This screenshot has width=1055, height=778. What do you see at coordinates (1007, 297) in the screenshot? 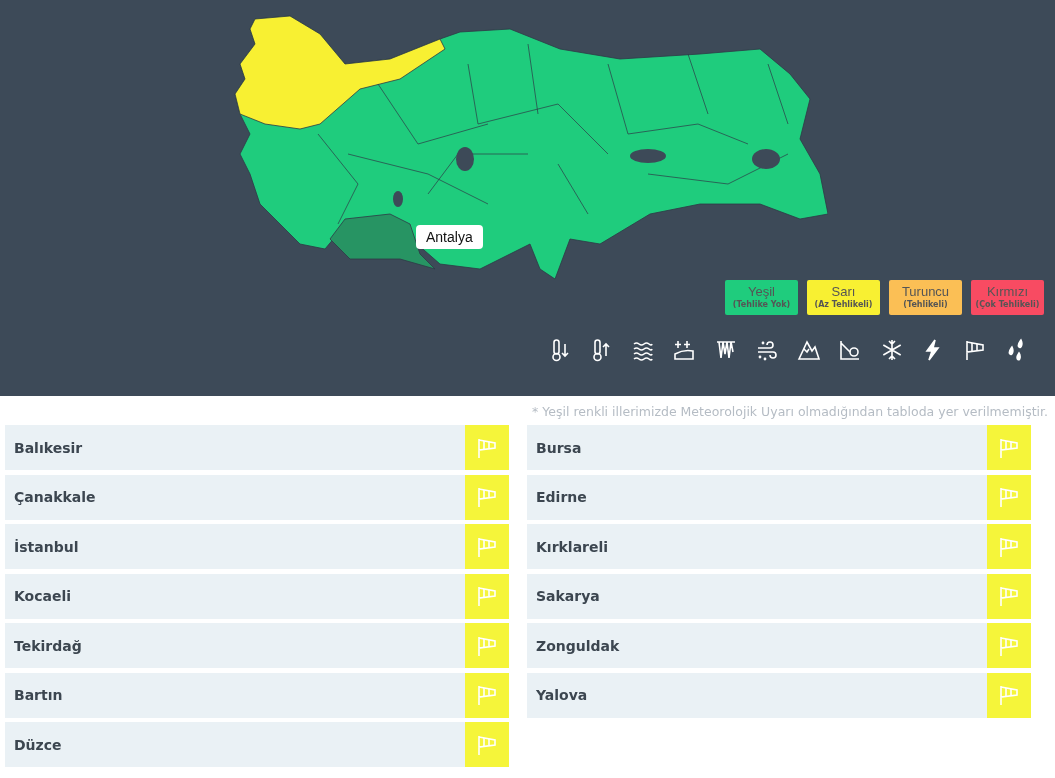
I see `legend-item: Kırmızı (Çok Tehlikeli)` at bounding box center [1007, 297].